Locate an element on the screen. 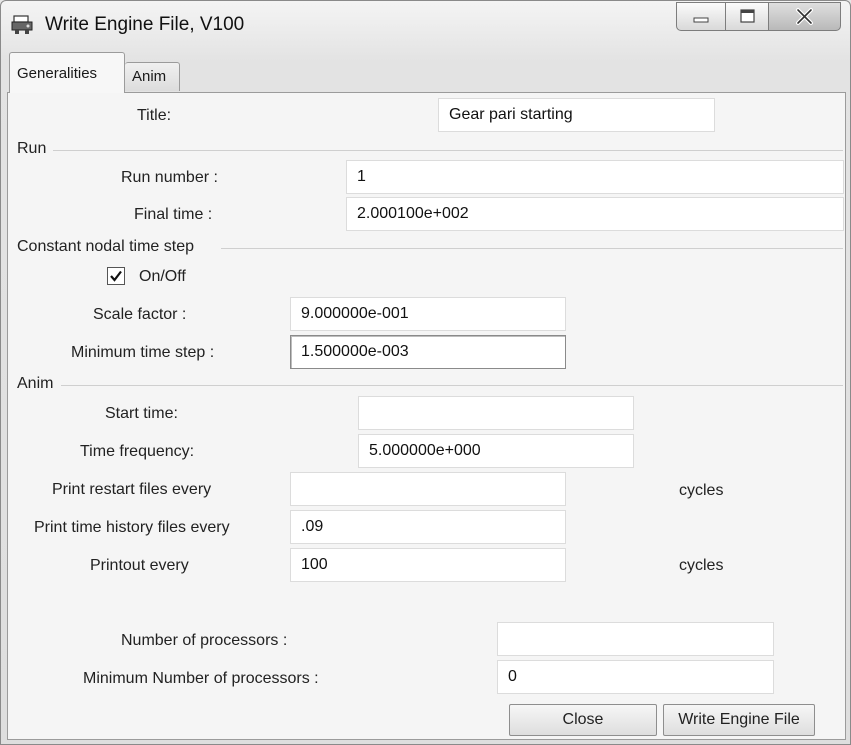  close-button: Close is located at coordinates (583, 720).